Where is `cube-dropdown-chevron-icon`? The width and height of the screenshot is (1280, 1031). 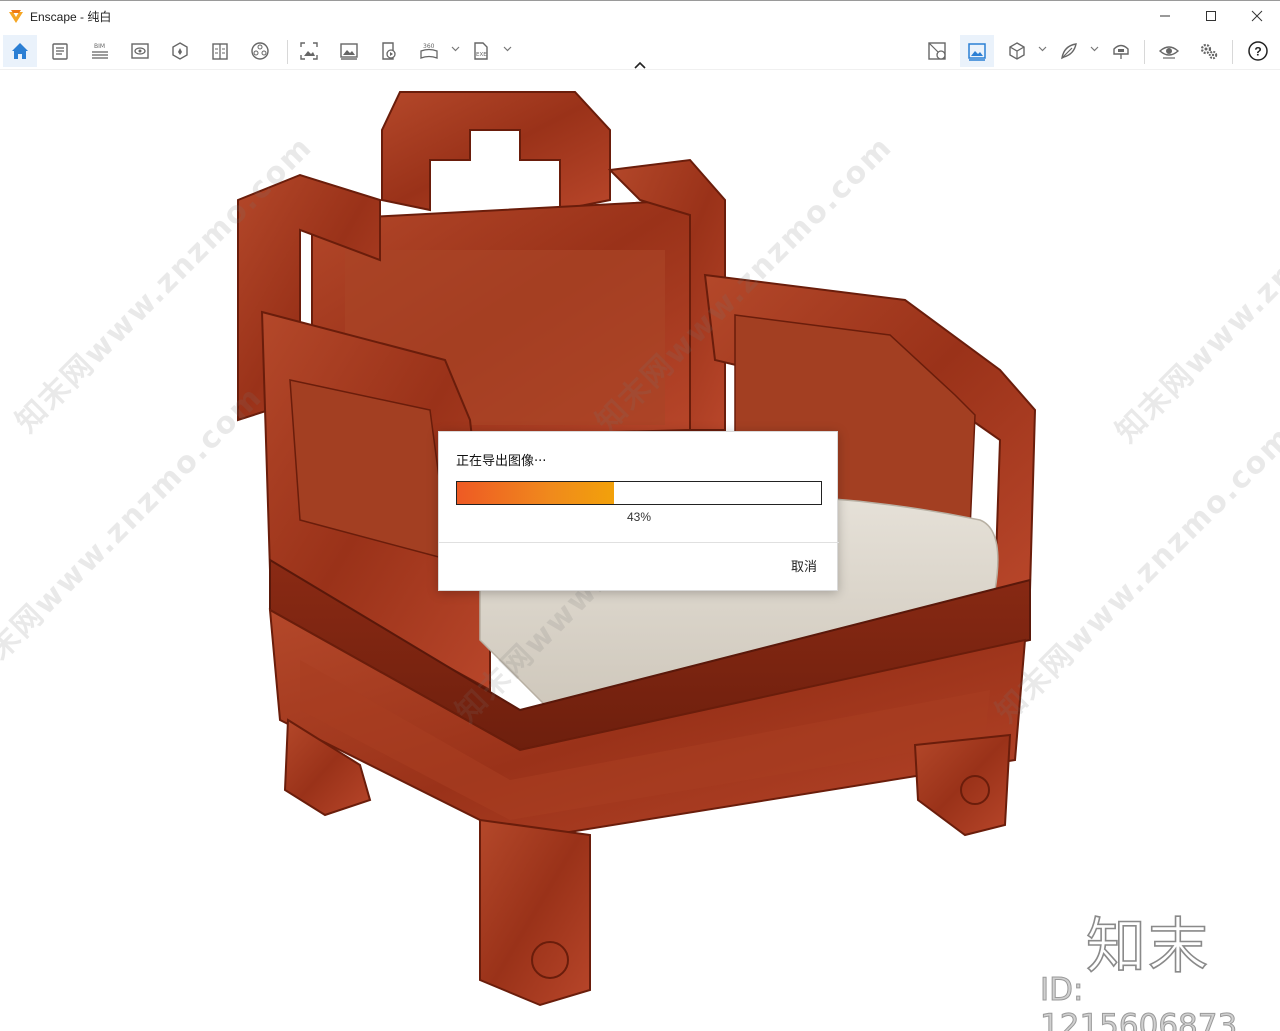 cube-dropdown-chevron-icon is located at coordinates (1042, 49).